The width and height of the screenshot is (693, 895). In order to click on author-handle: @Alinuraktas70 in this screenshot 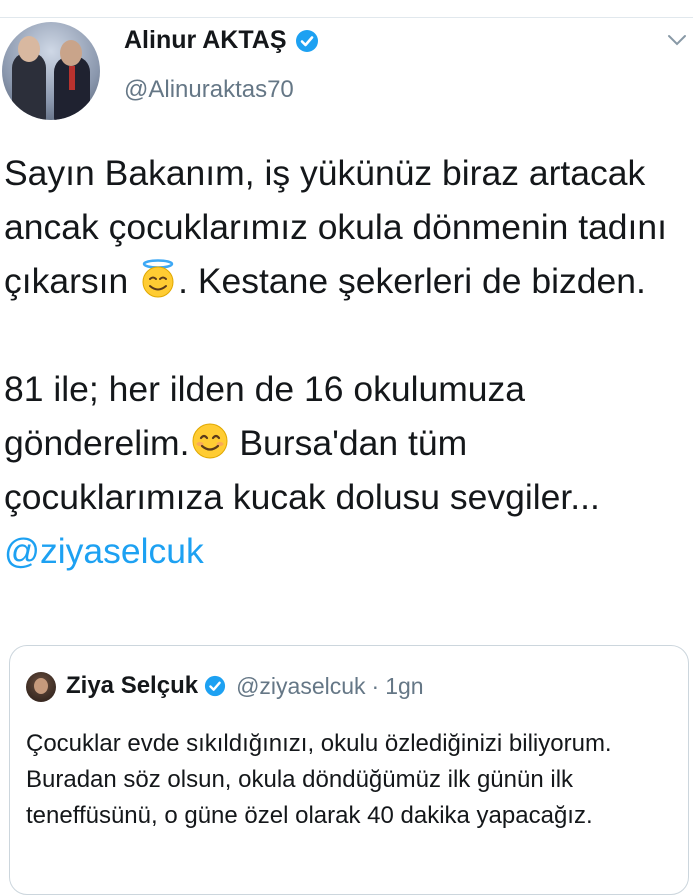, I will do `click(209, 90)`.